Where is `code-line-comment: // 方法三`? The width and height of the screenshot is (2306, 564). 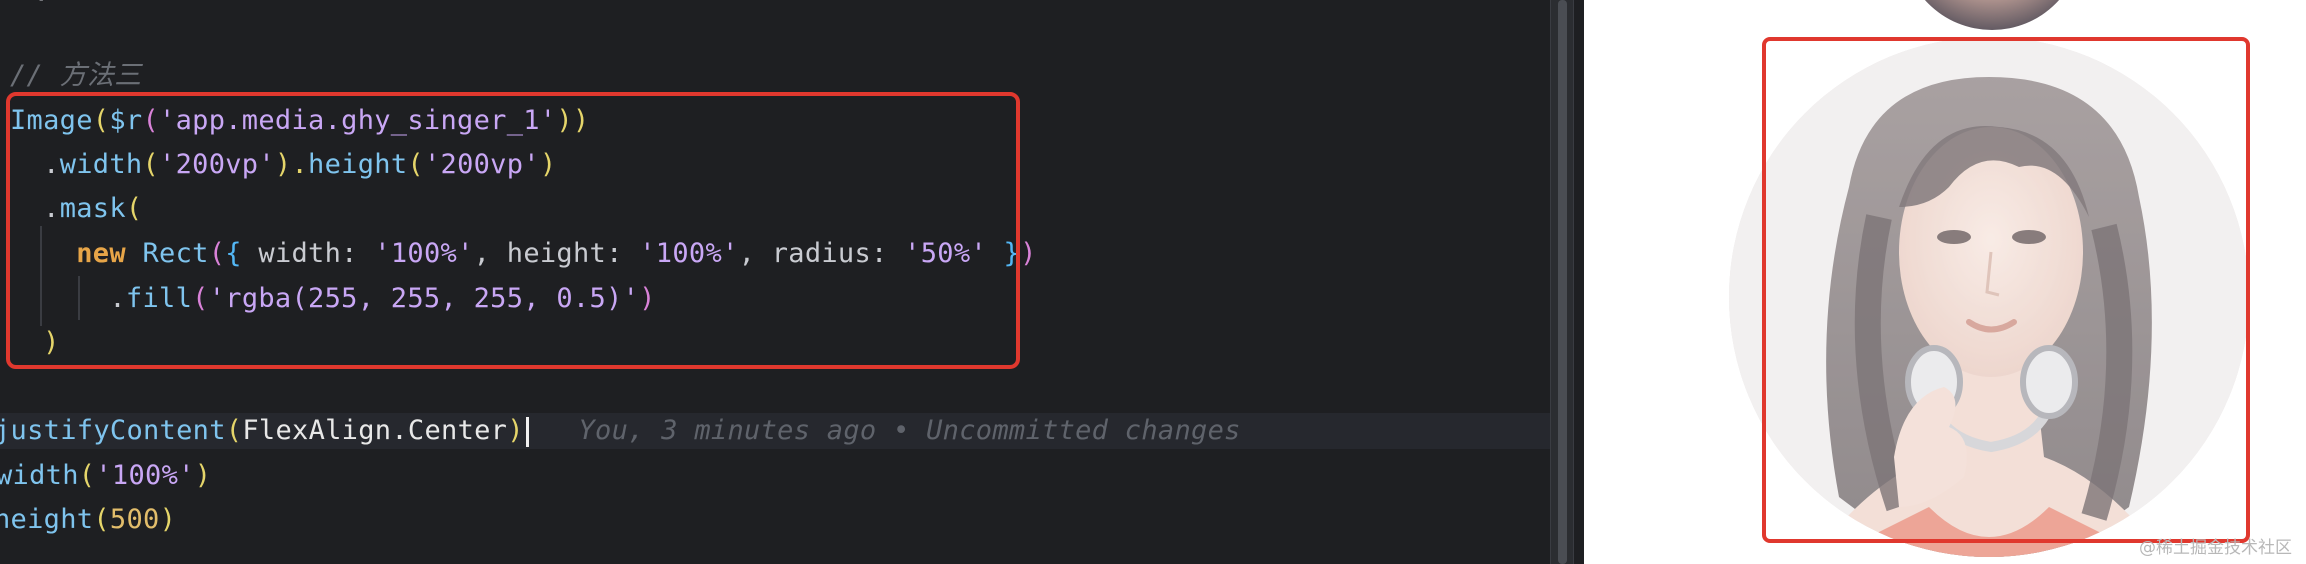
code-line-comment: // 方法三 is located at coordinates (76, 76).